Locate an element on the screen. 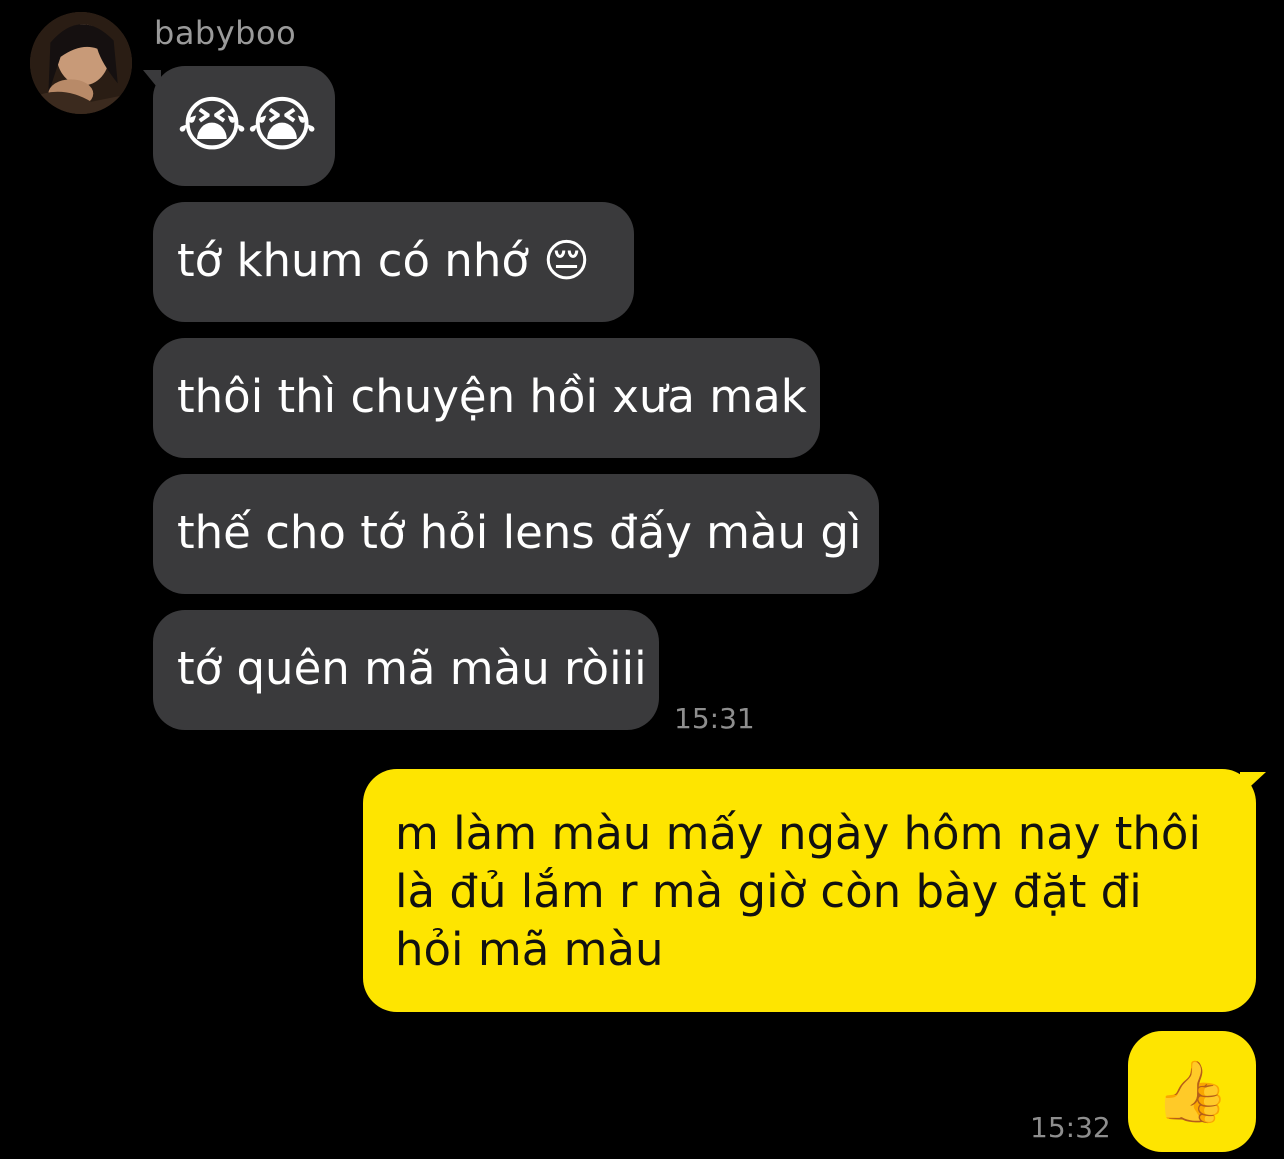  incoming-message: tớ quên mã màu ròiii is located at coordinates (406, 670).